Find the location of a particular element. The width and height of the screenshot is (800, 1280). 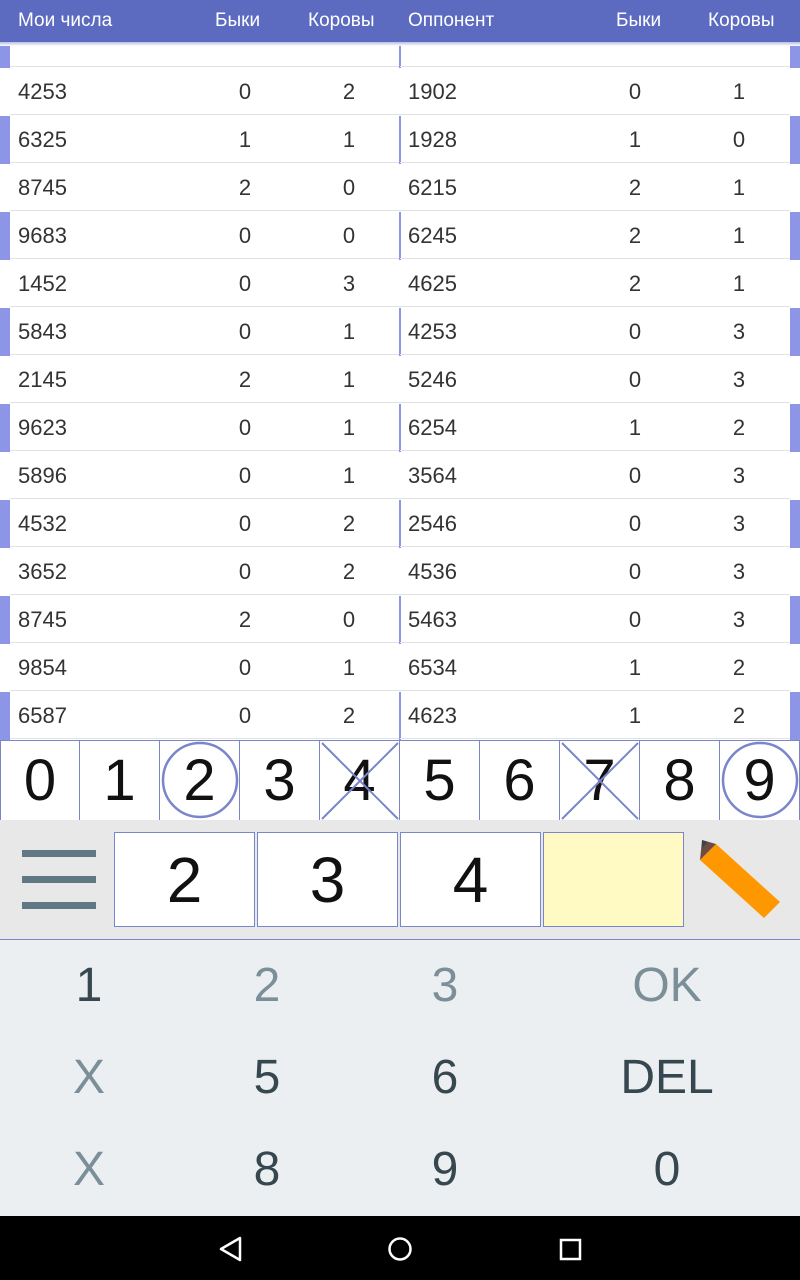

table-row: 5896 0 1 3564 0 3 is located at coordinates (400, 476).